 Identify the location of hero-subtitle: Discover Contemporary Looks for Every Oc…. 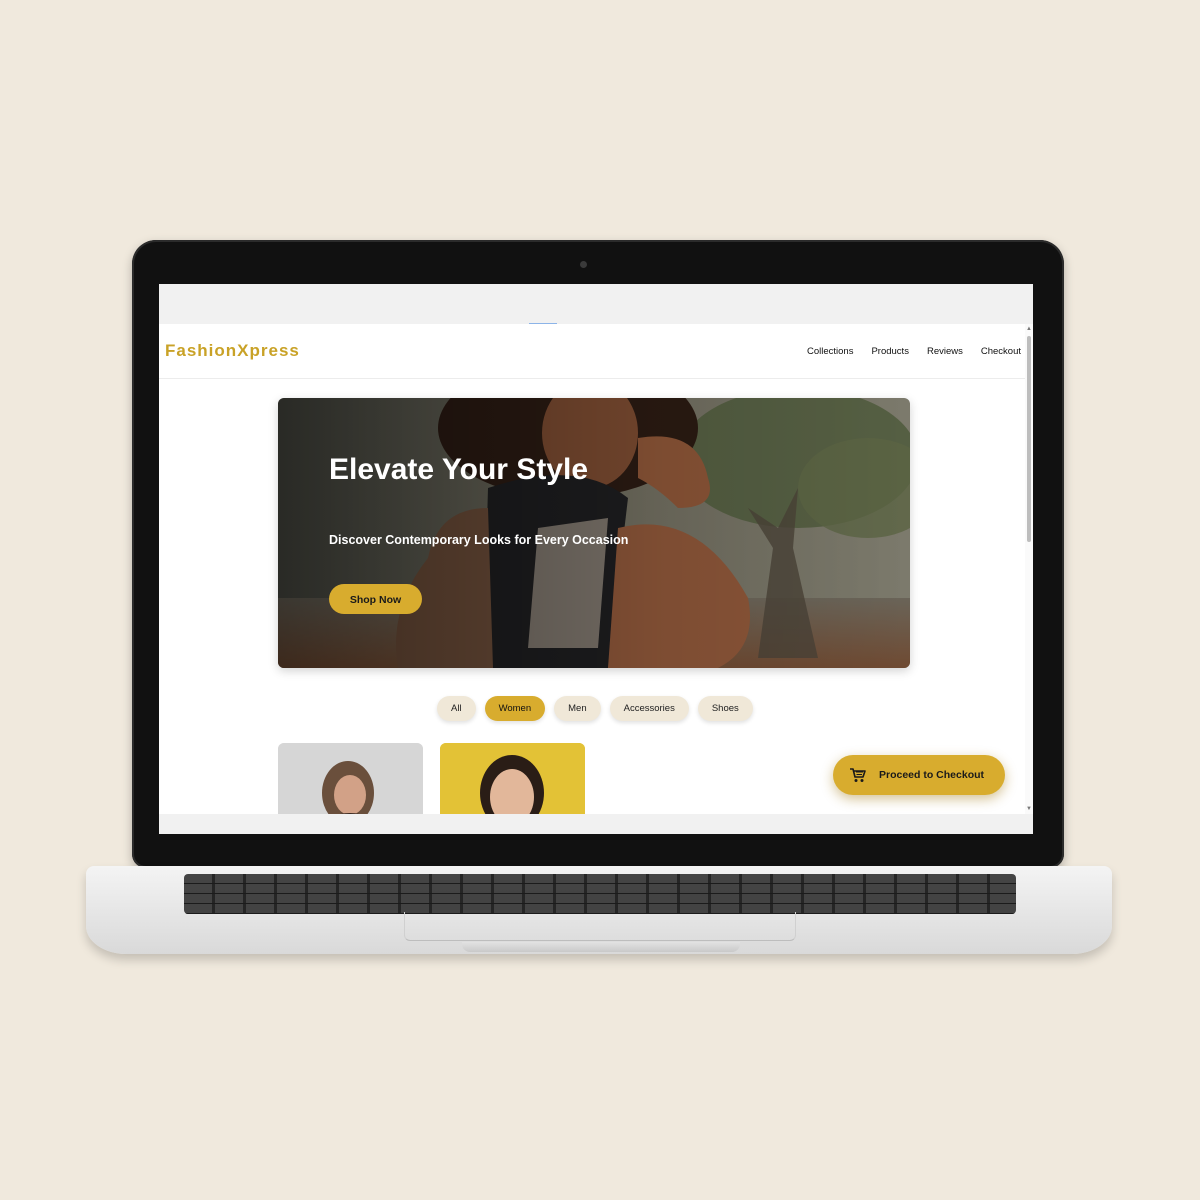
(479, 540).